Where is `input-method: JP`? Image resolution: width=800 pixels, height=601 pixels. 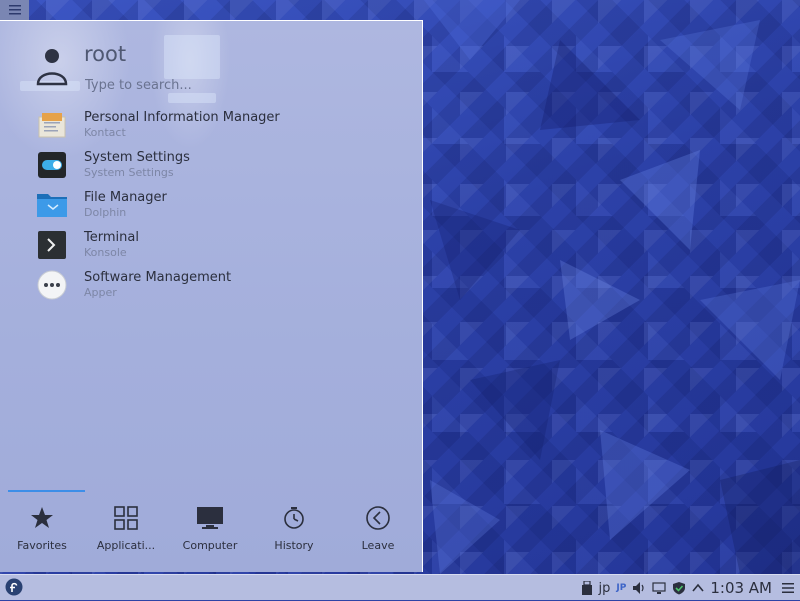 input-method: JP is located at coordinates (621, 588).